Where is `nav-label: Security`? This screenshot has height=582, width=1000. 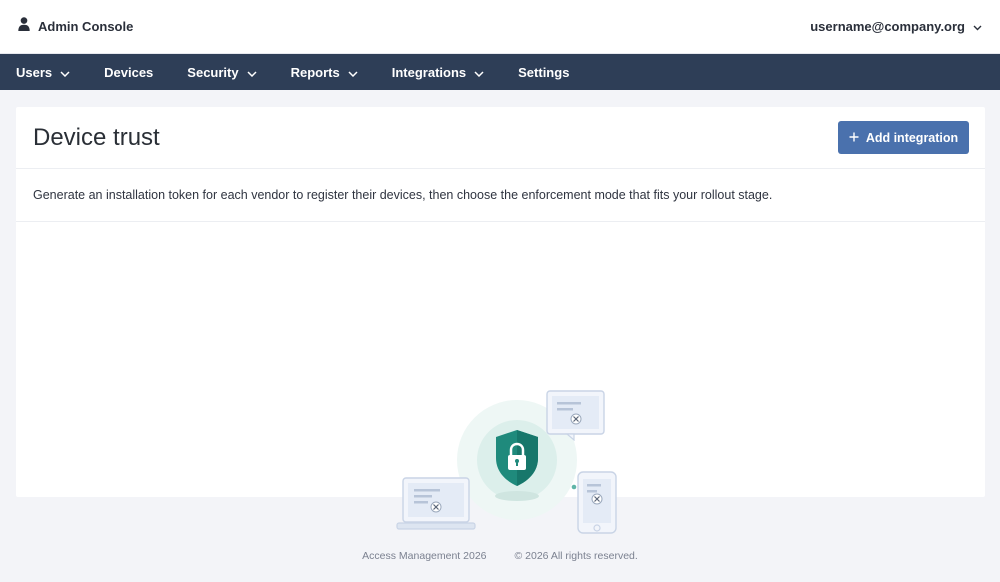 nav-label: Security is located at coordinates (213, 72).